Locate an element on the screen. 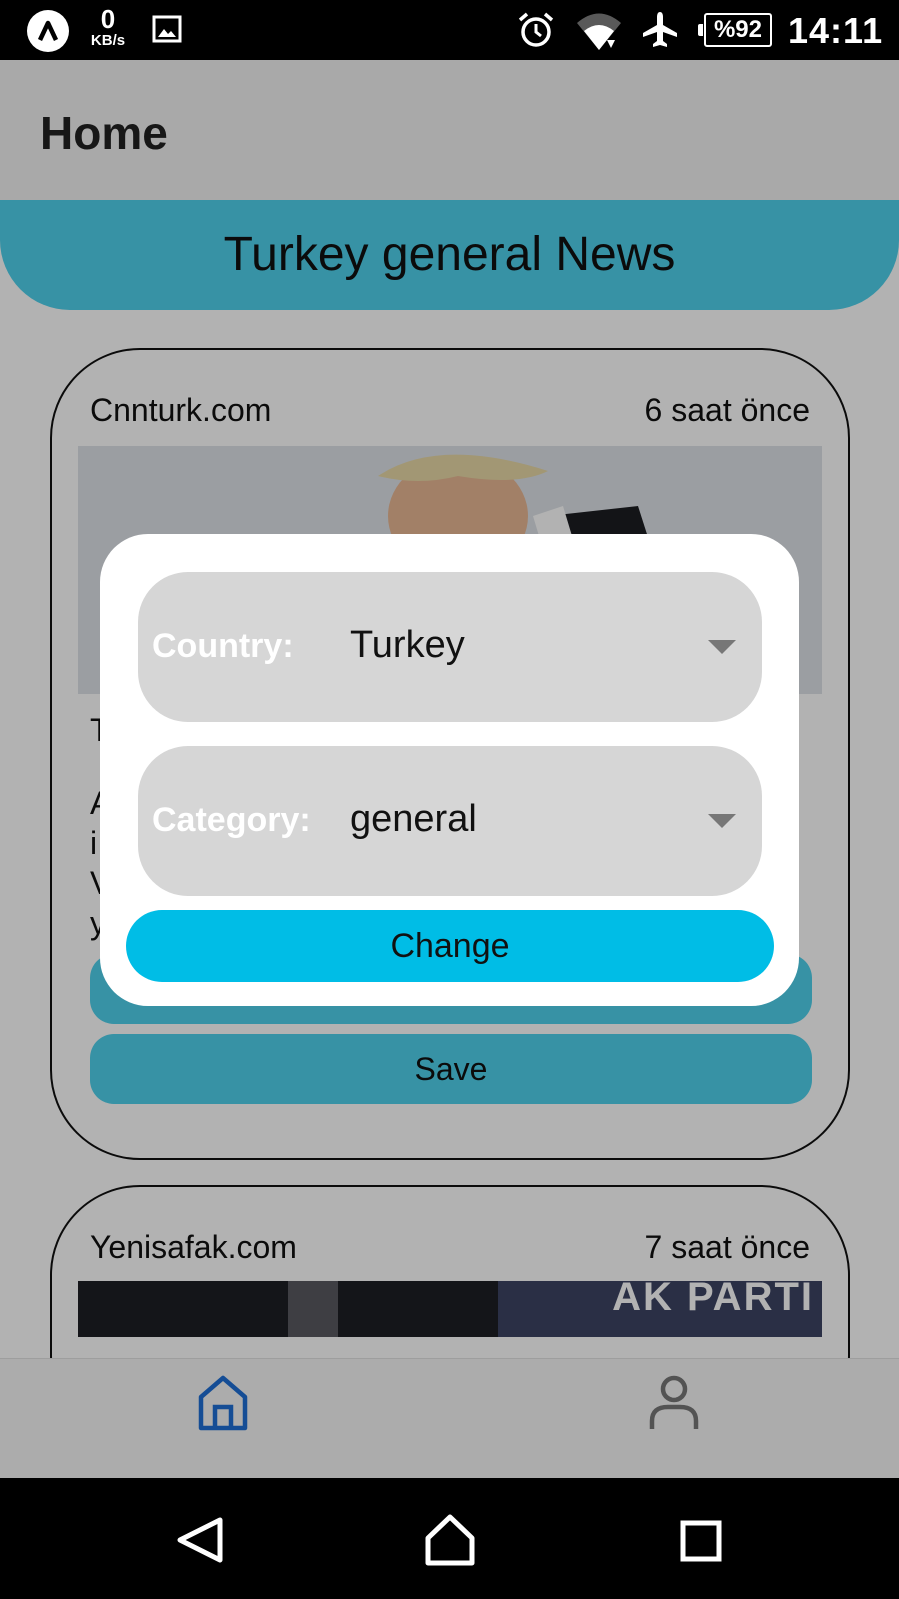  system-home-icon is located at coordinates (450, 1540).